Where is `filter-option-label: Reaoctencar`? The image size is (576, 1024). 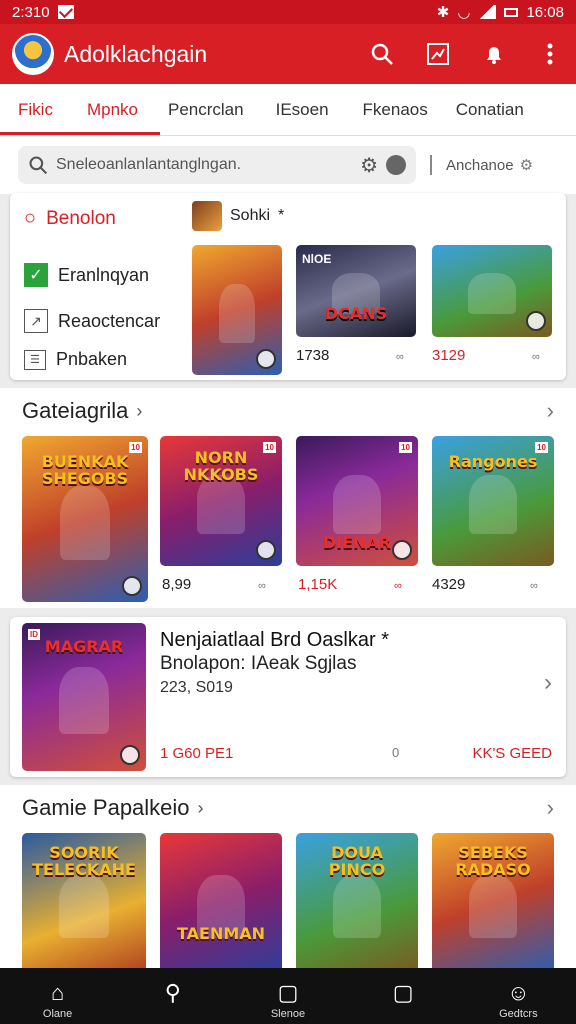 filter-option-label: Reaoctencar is located at coordinates (109, 320).